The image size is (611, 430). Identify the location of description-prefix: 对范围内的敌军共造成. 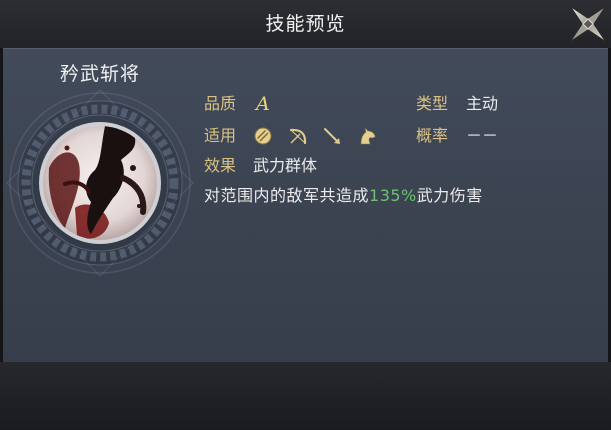
(287, 195).